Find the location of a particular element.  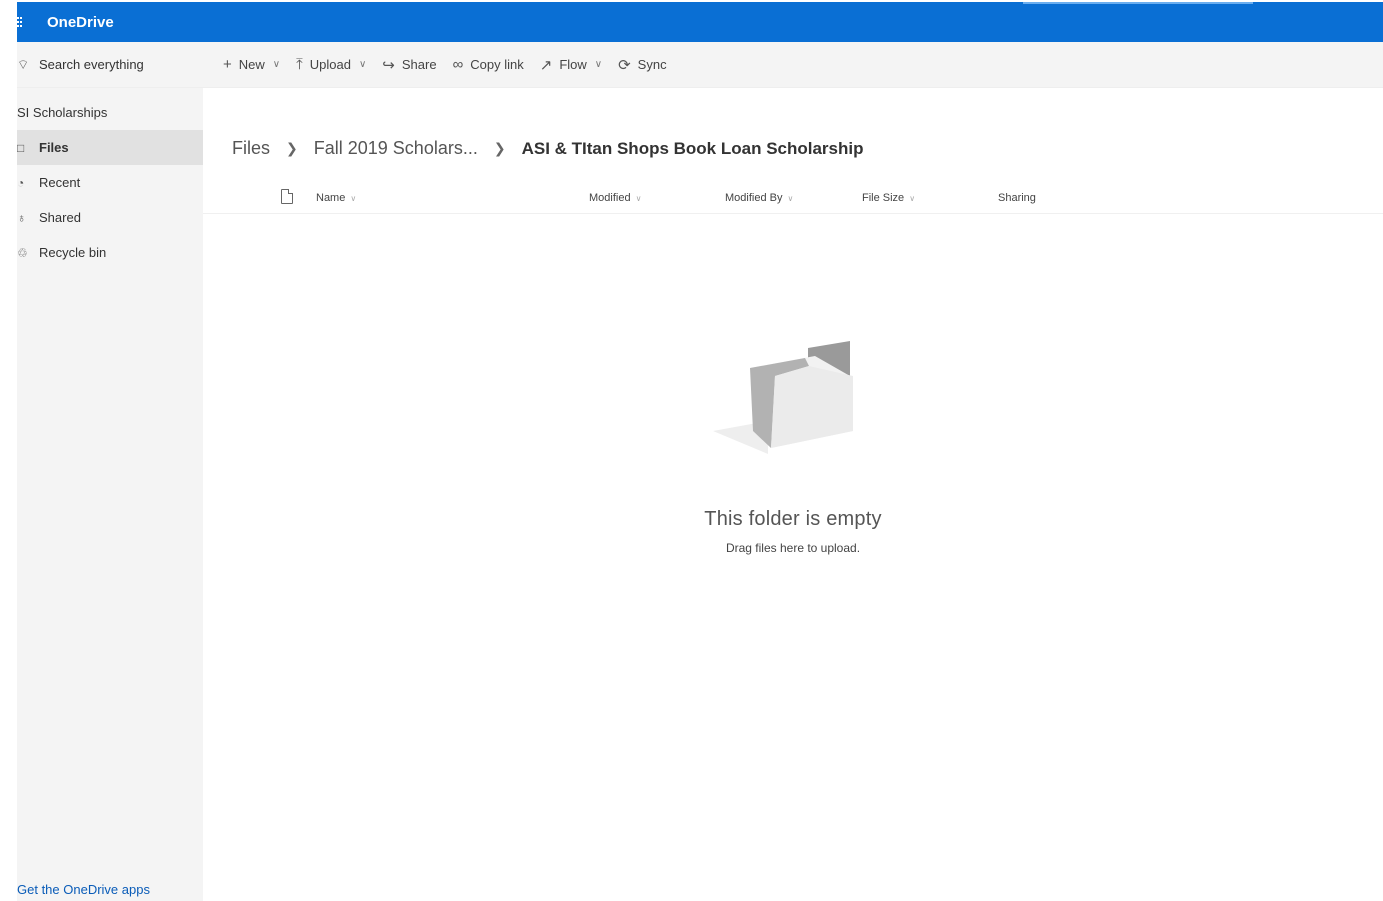

search-icon: ⌔ is located at coordinates (23, 64).